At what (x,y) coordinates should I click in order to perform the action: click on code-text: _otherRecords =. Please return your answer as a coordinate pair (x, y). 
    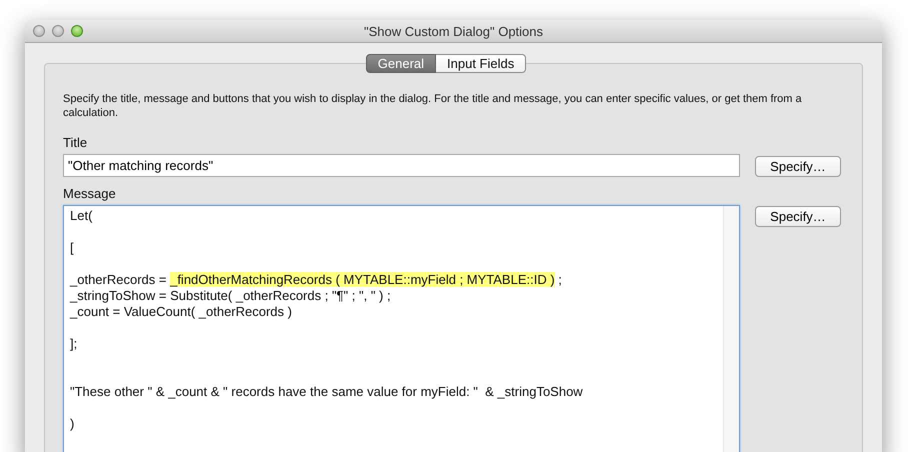
    Looking at the image, I should click on (119, 279).